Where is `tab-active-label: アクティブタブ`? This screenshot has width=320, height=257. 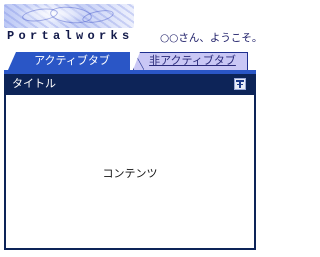 tab-active-label: アクティブタブ is located at coordinates (72, 60).